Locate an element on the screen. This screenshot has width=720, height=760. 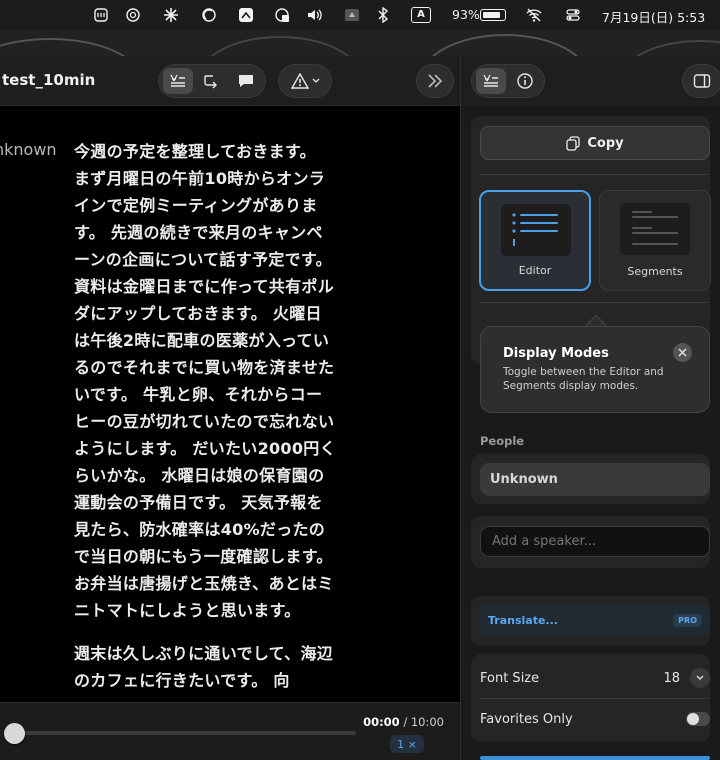
editor-mode-label: Editor is located at coordinates (535, 270).